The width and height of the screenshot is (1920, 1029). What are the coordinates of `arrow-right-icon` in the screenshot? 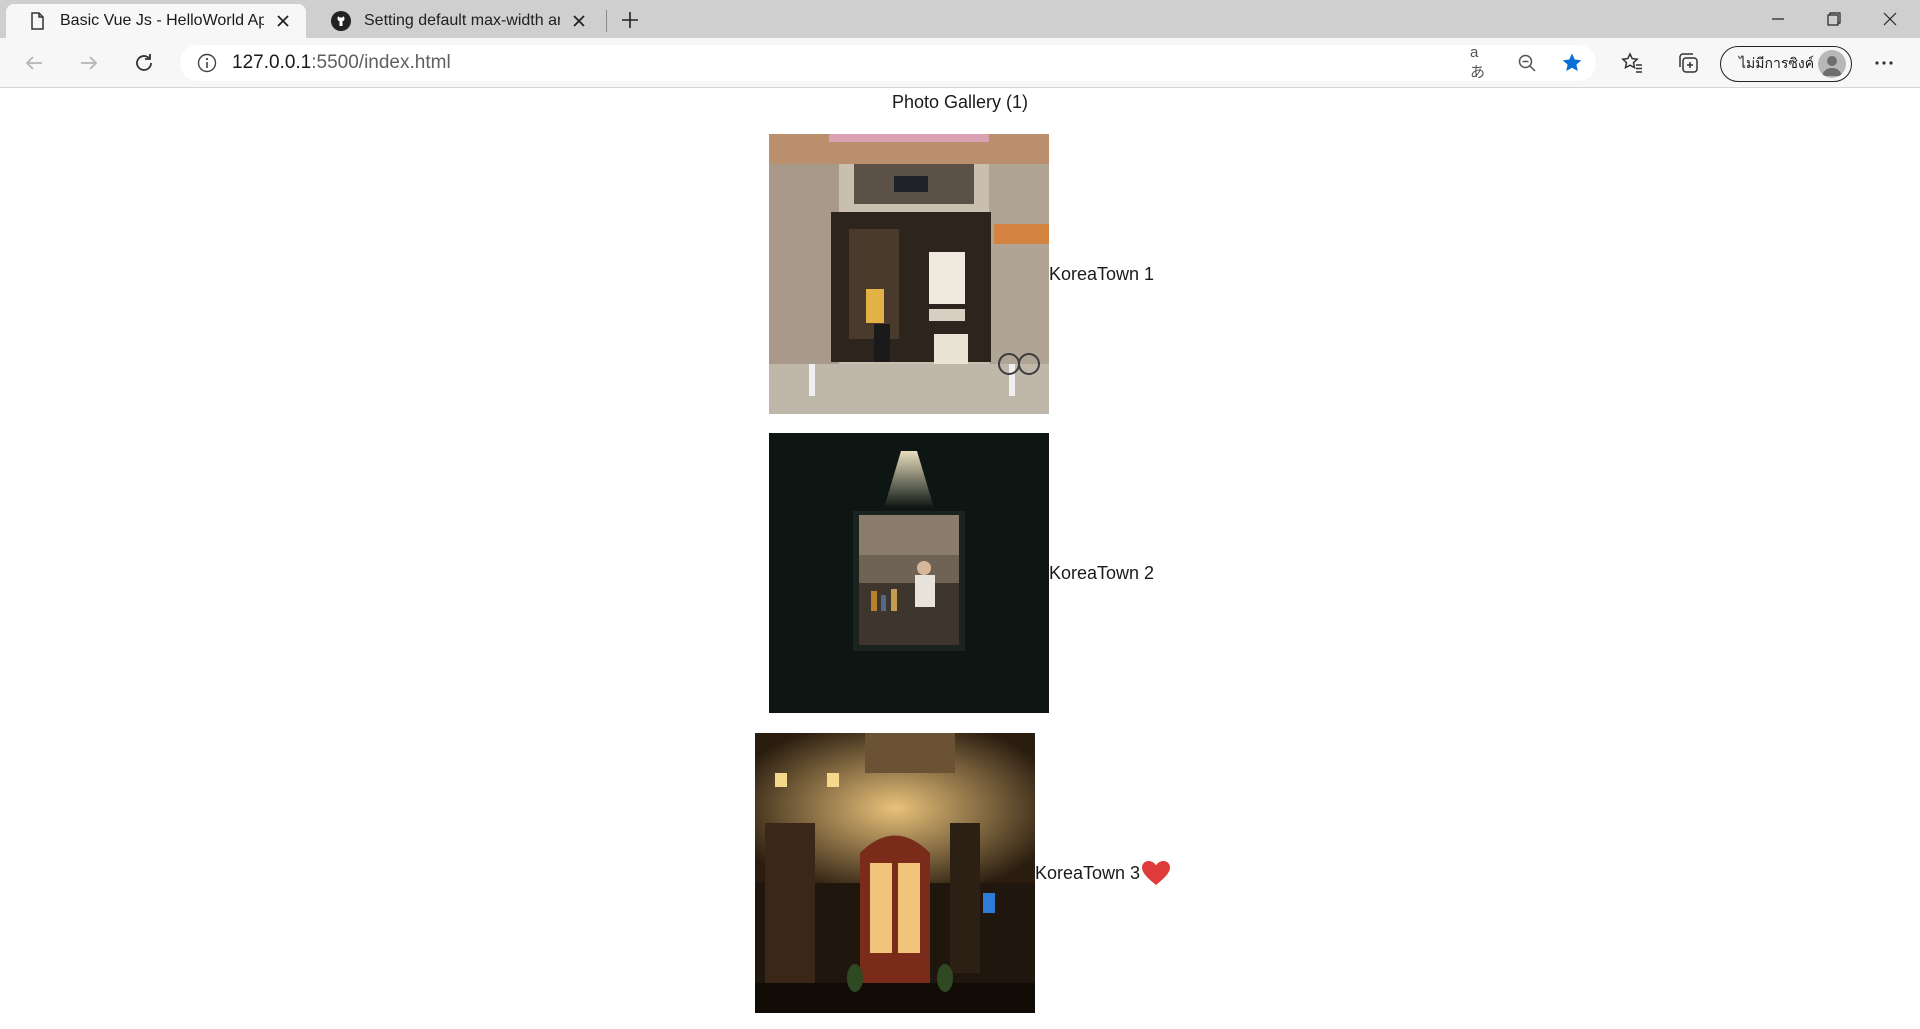 It's located at (89, 63).